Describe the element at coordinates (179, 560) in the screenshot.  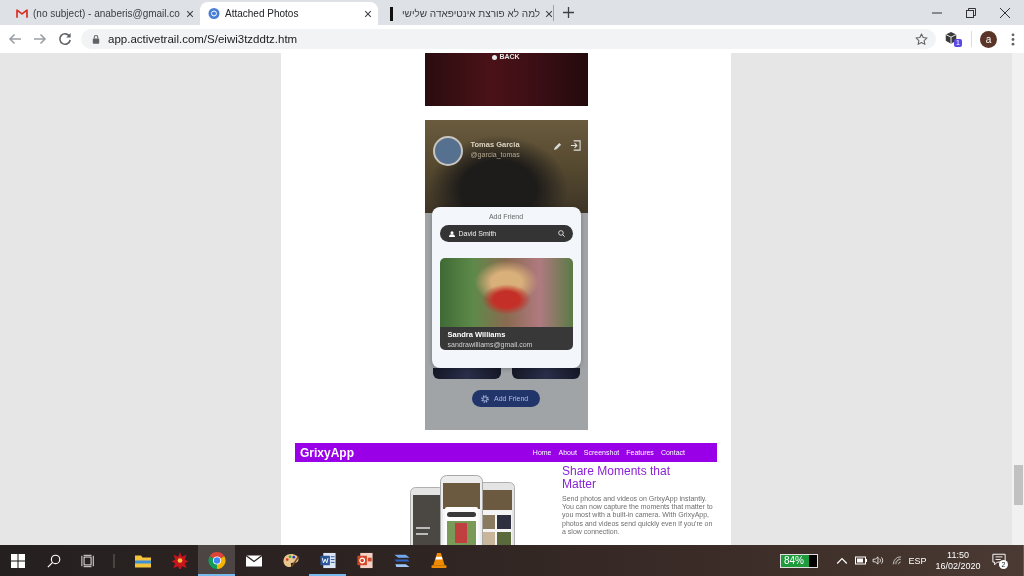
I see `star-burst-icon` at that location.